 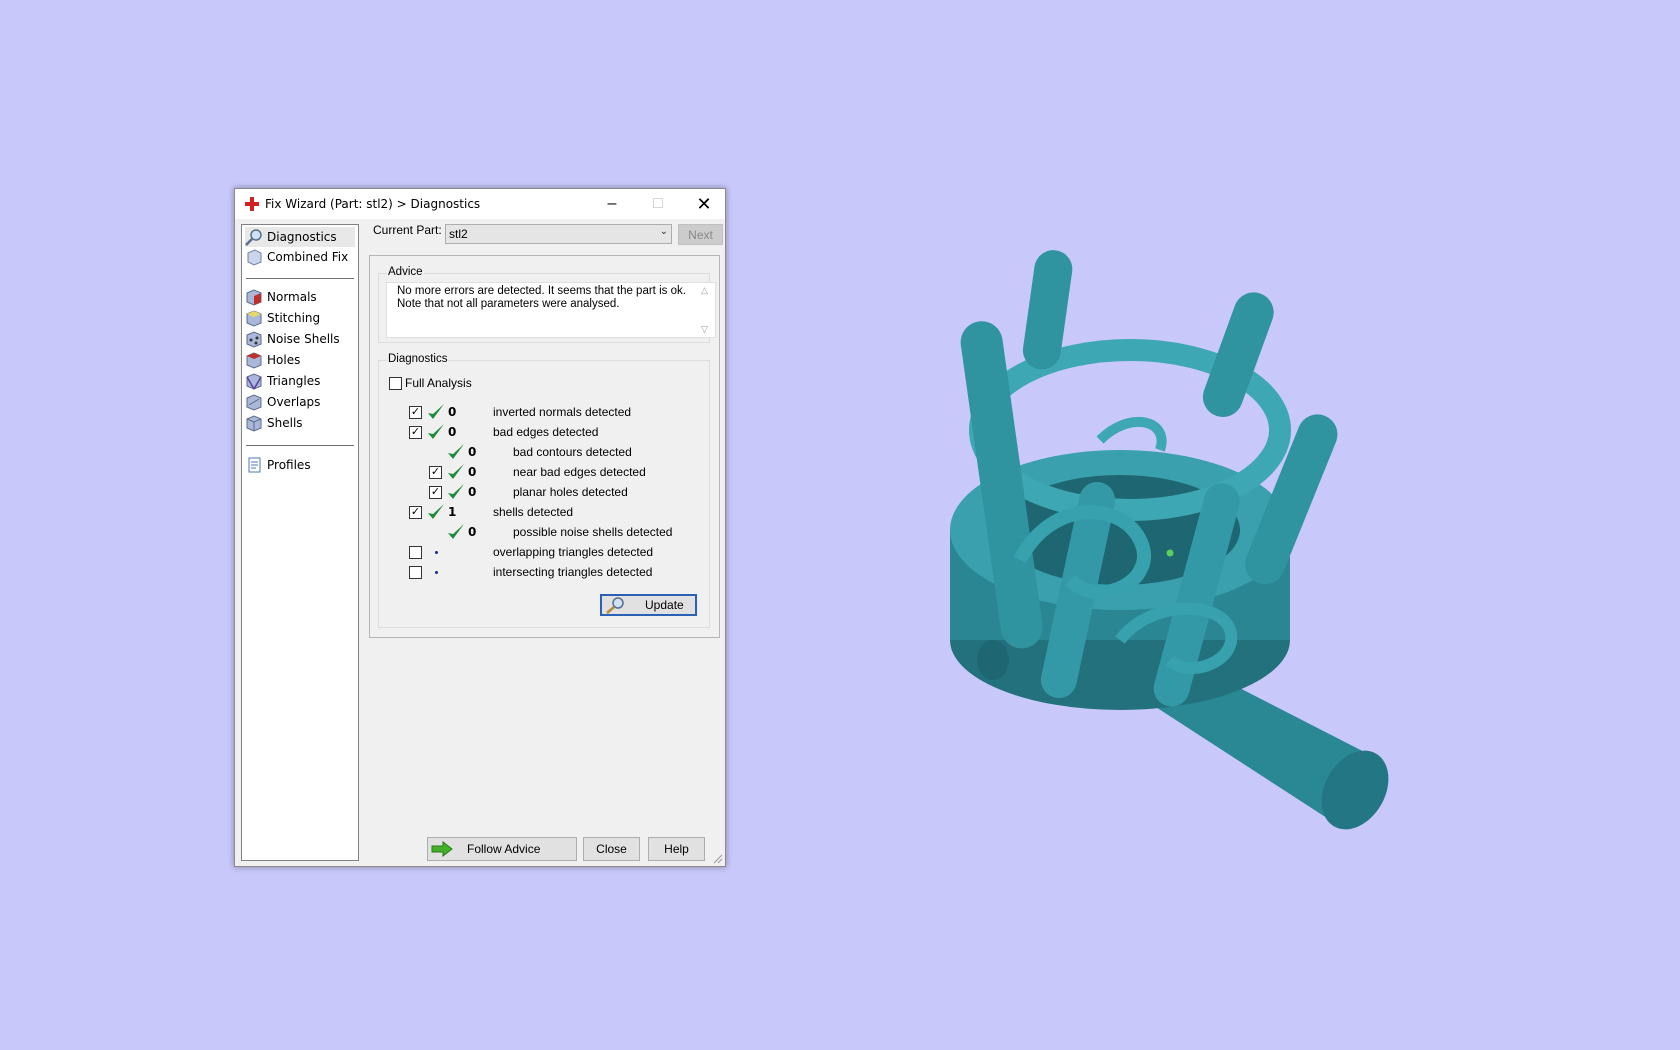 I want to click on sidebar-item-label: Profiles, so click(x=289, y=465).